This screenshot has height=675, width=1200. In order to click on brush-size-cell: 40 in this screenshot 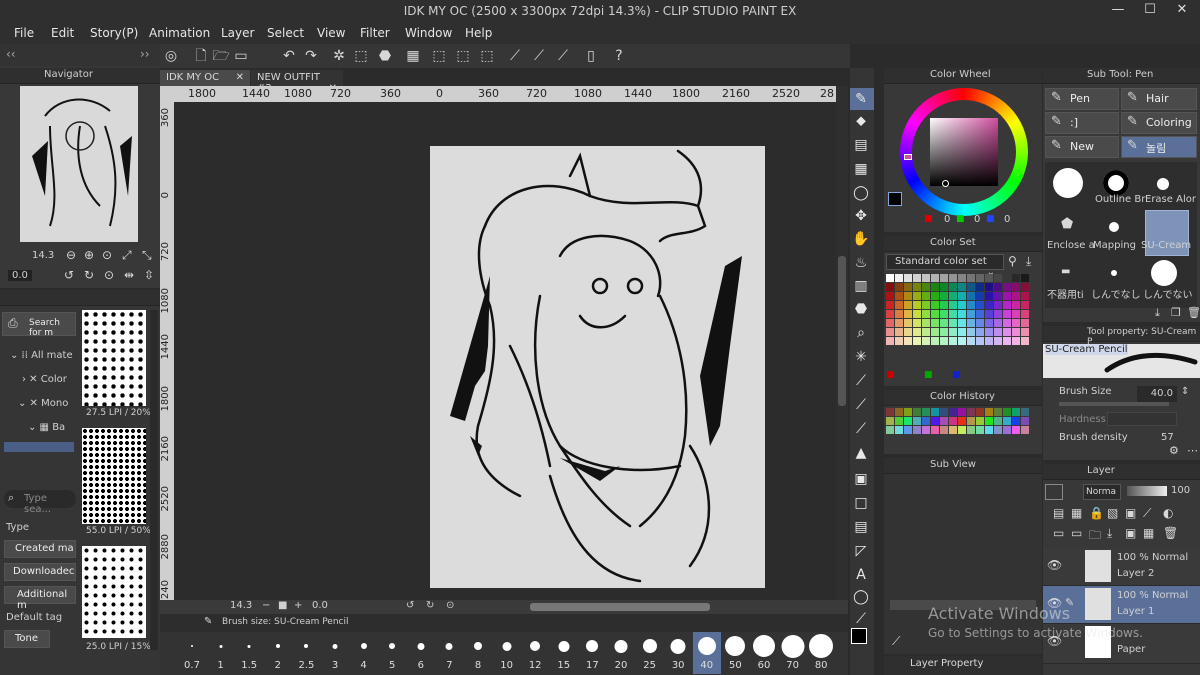, I will do `click(706, 653)`.